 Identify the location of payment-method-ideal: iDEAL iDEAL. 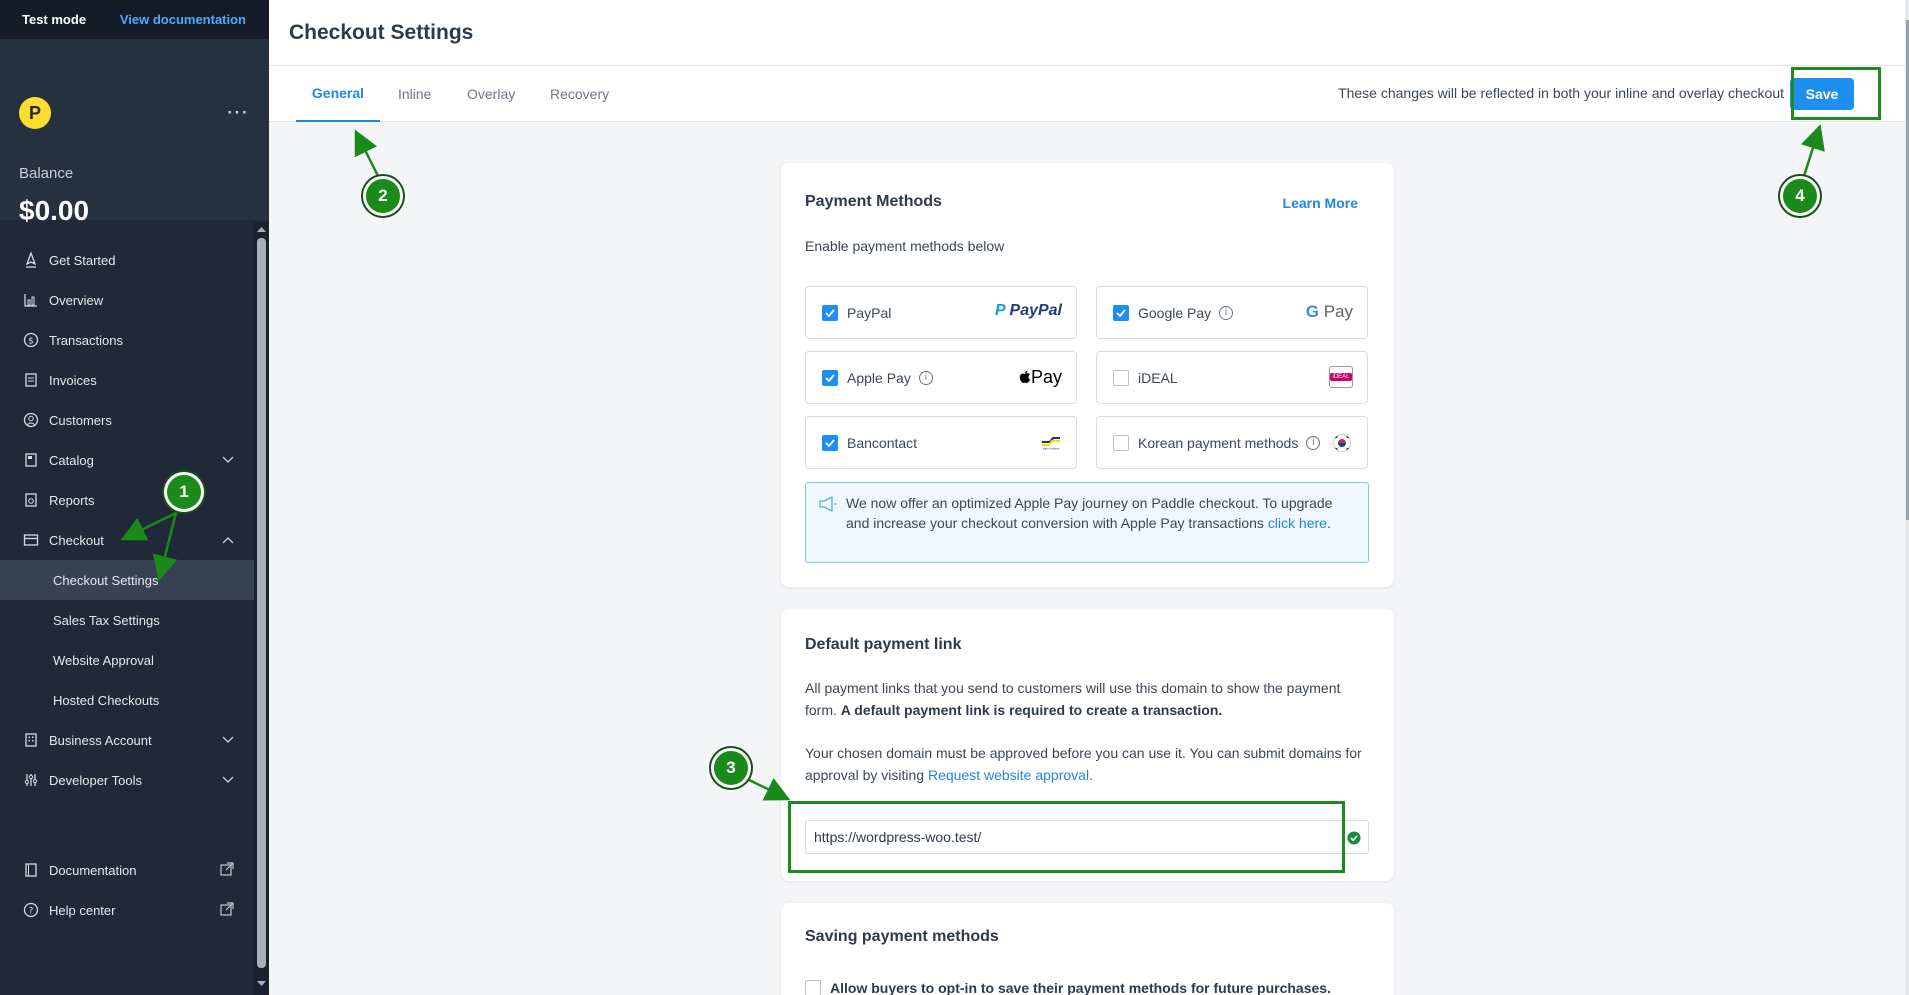
(1232, 377).